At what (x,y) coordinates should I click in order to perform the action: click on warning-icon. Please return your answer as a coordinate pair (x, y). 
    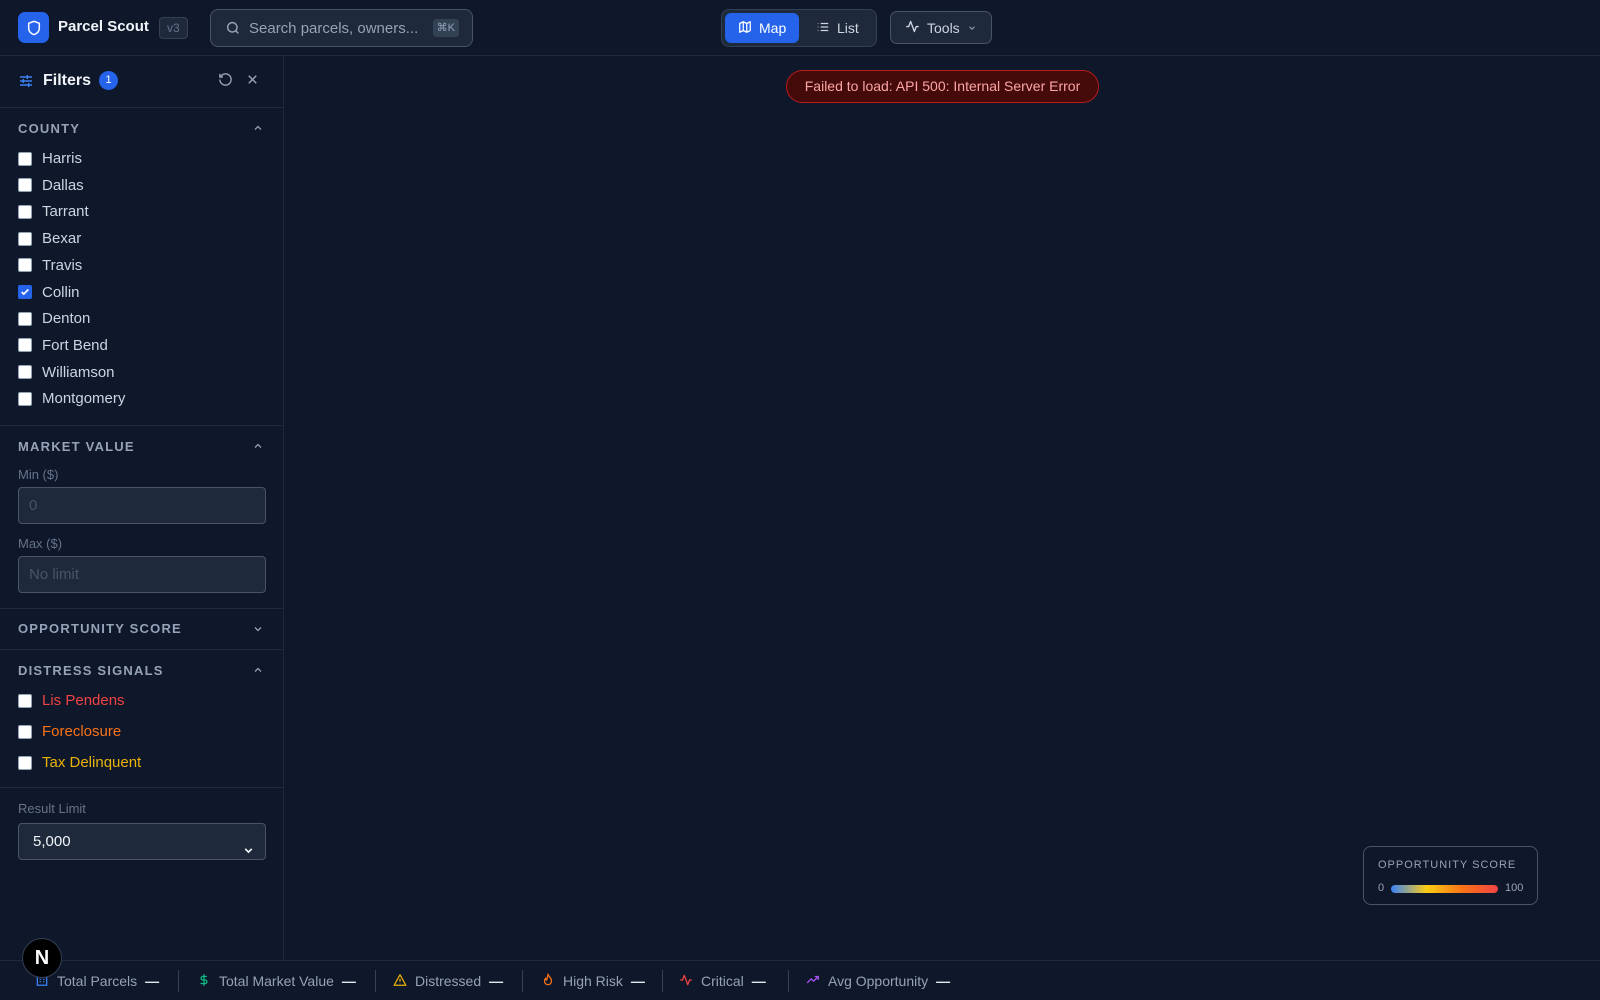
    Looking at the image, I should click on (400, 981).